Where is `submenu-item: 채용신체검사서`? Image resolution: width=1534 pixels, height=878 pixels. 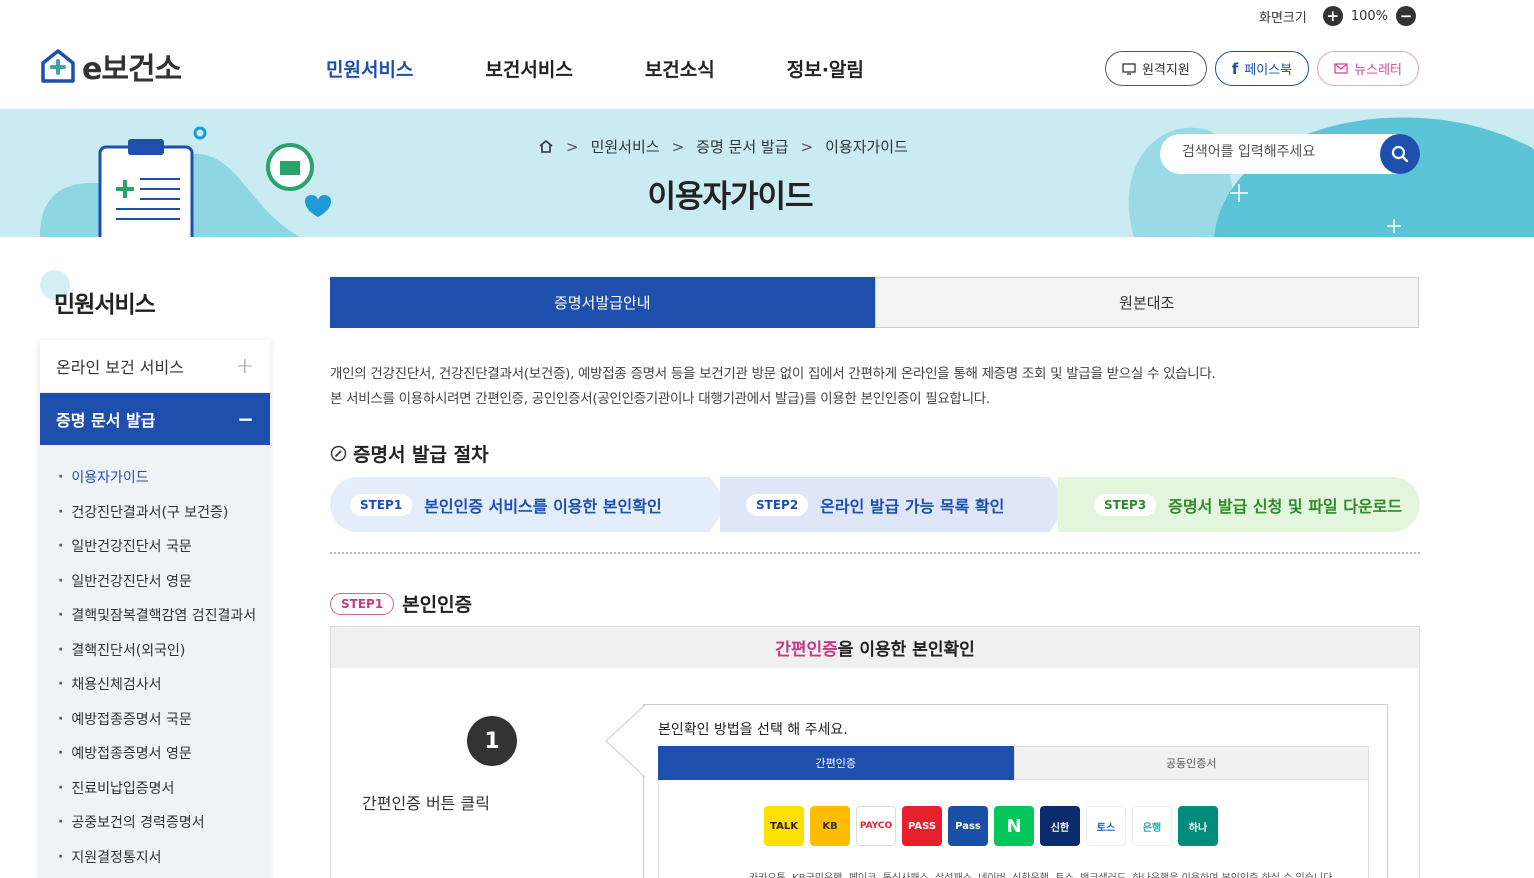
submenu-item: 채용신체검사서 is located at coordinates (155, 684).